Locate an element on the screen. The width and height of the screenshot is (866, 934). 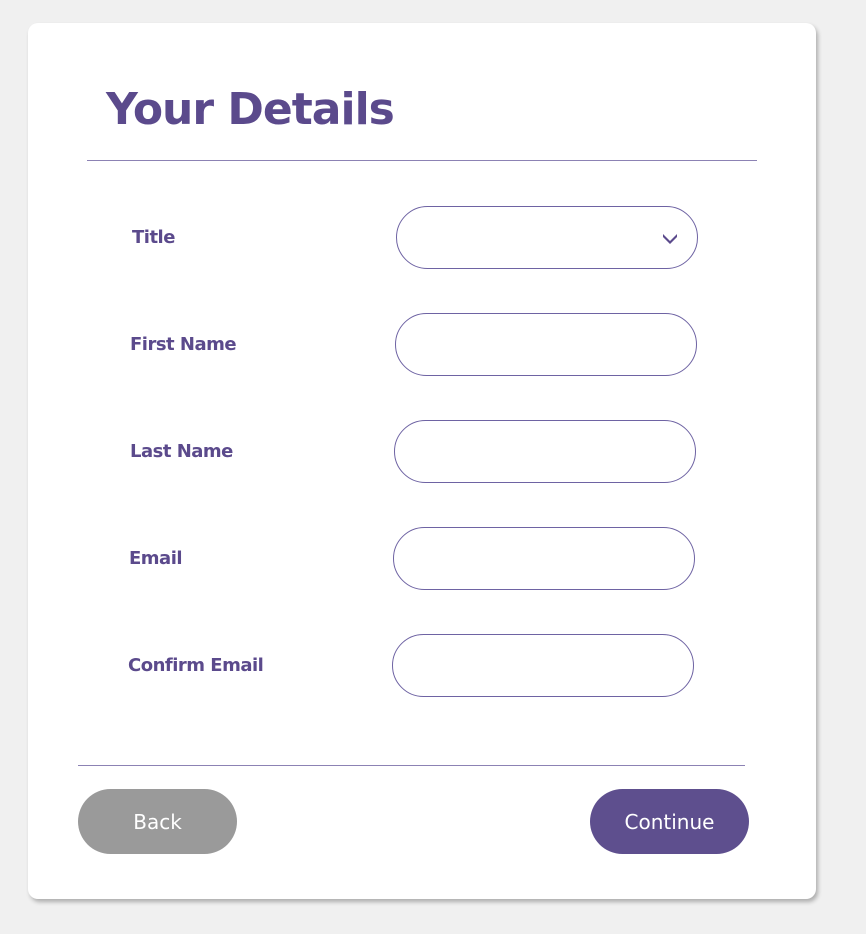
continue-button: Continue is located at coordinates (669, 821).